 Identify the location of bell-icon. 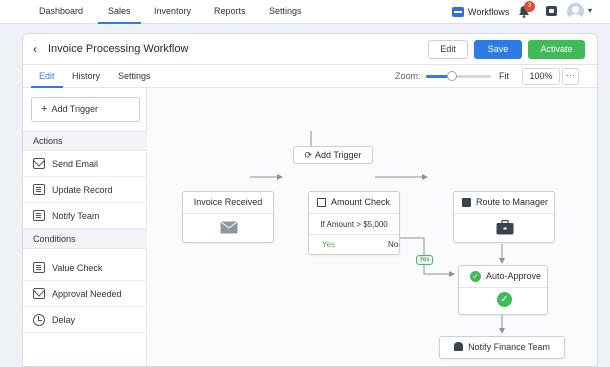
(459, 346).